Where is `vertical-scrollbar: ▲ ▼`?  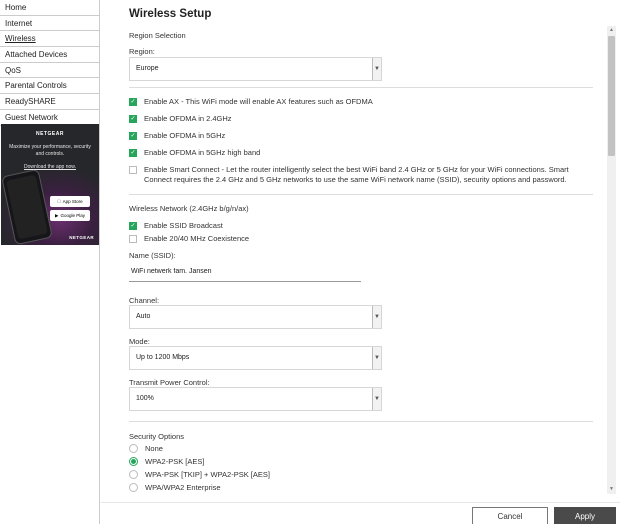 vertical-scrollbar: ▲ ▼ is located at coordinates (611, 260).